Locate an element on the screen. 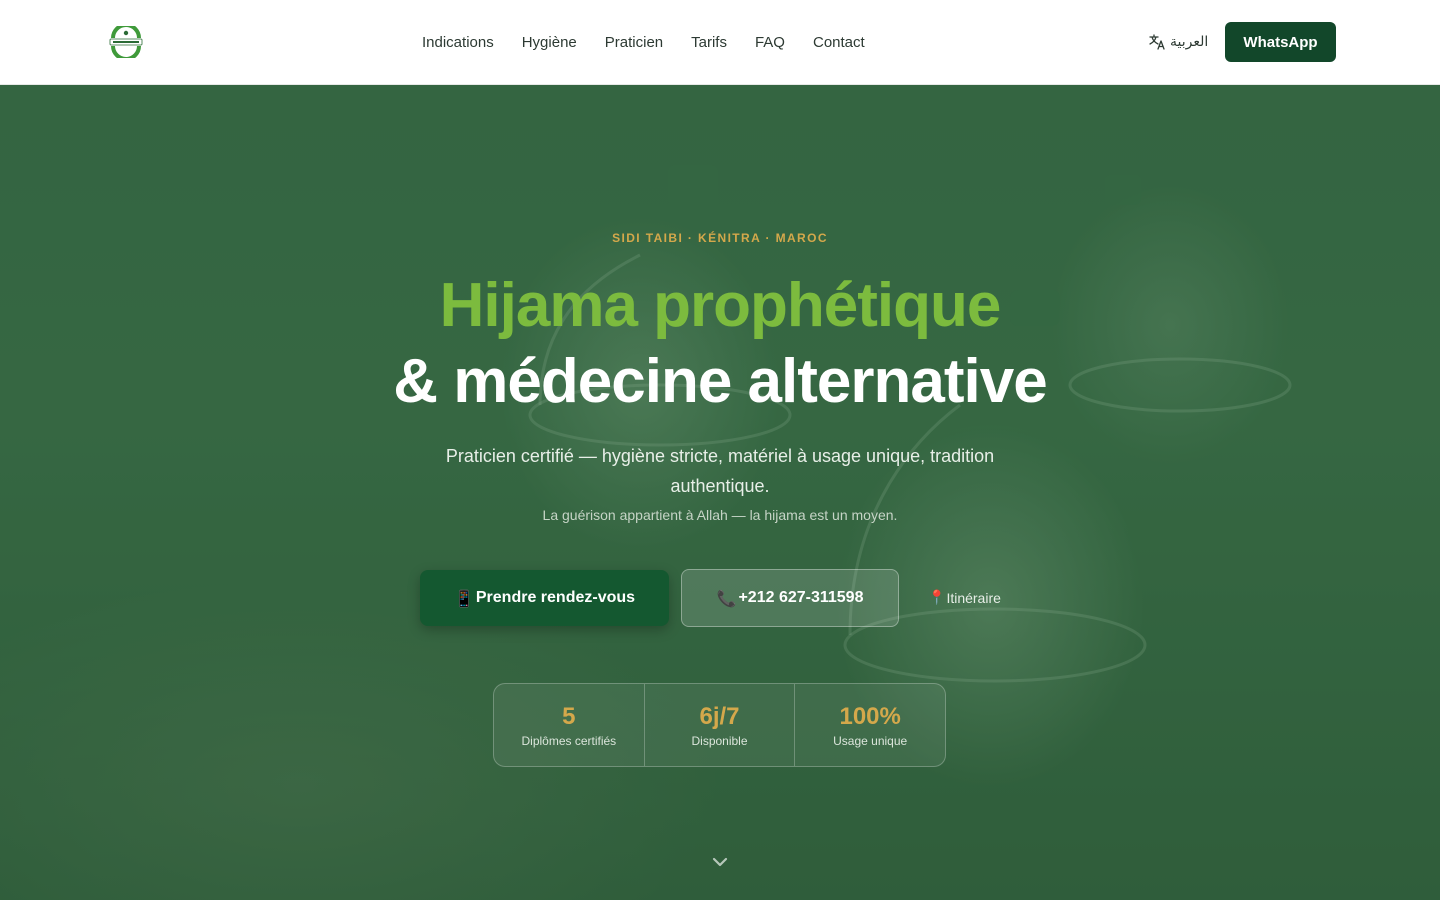 The width and height of the screenshot is (1440, 900). nav-contact: Contact is located at coordinates (839, 42).